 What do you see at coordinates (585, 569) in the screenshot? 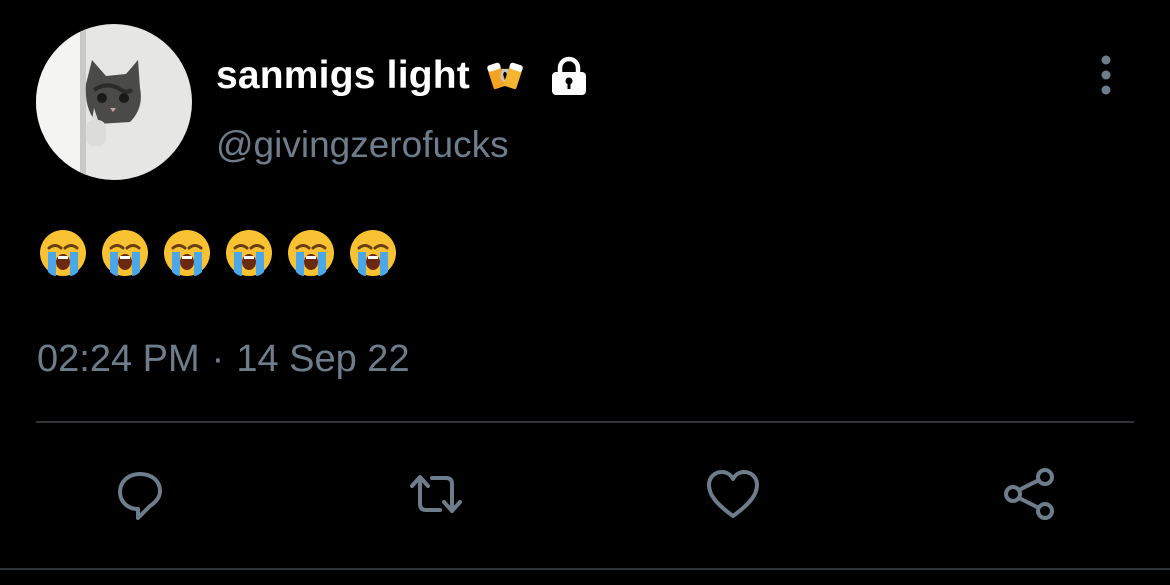
I see `bottom-divider` at bounding box center [585, 569].